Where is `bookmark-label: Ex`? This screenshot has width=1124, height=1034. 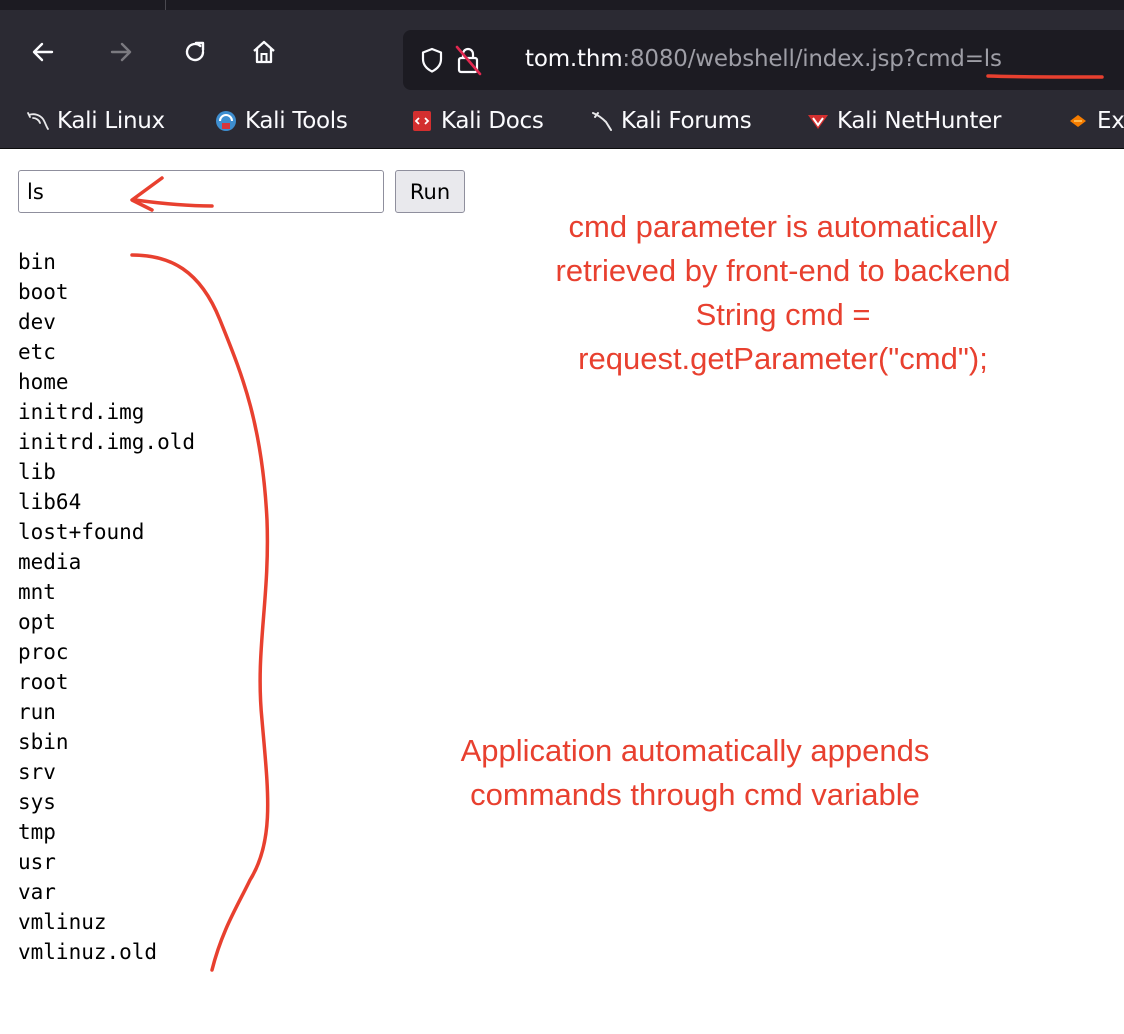
bookmark-label: Ex is located at coordinates (1110, 121).